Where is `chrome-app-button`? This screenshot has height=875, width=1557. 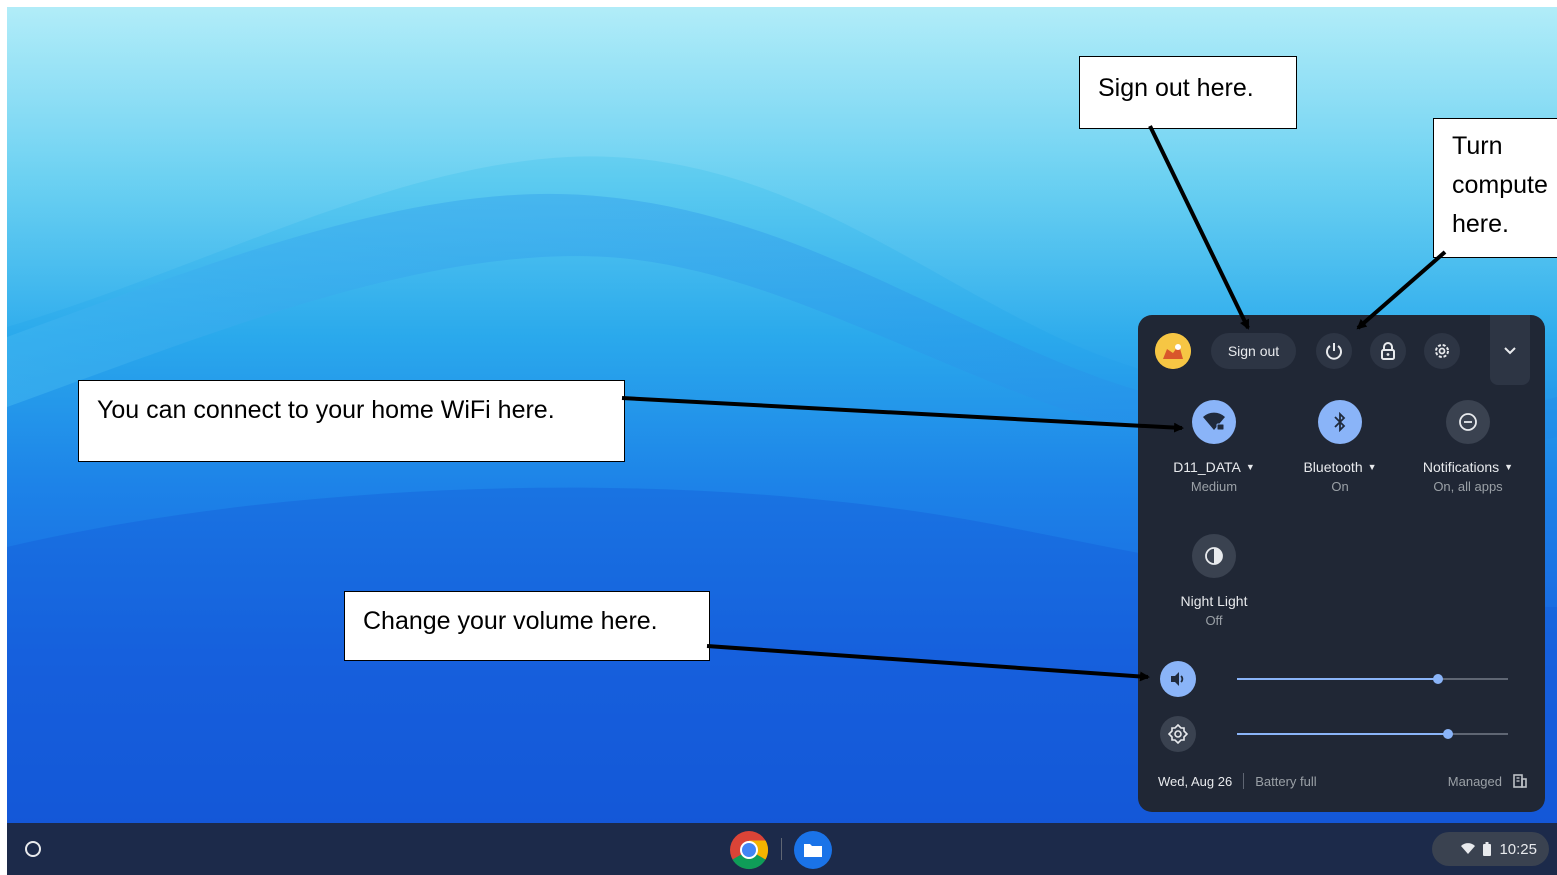 chrome-app-button is located at coordinates (749, 850).